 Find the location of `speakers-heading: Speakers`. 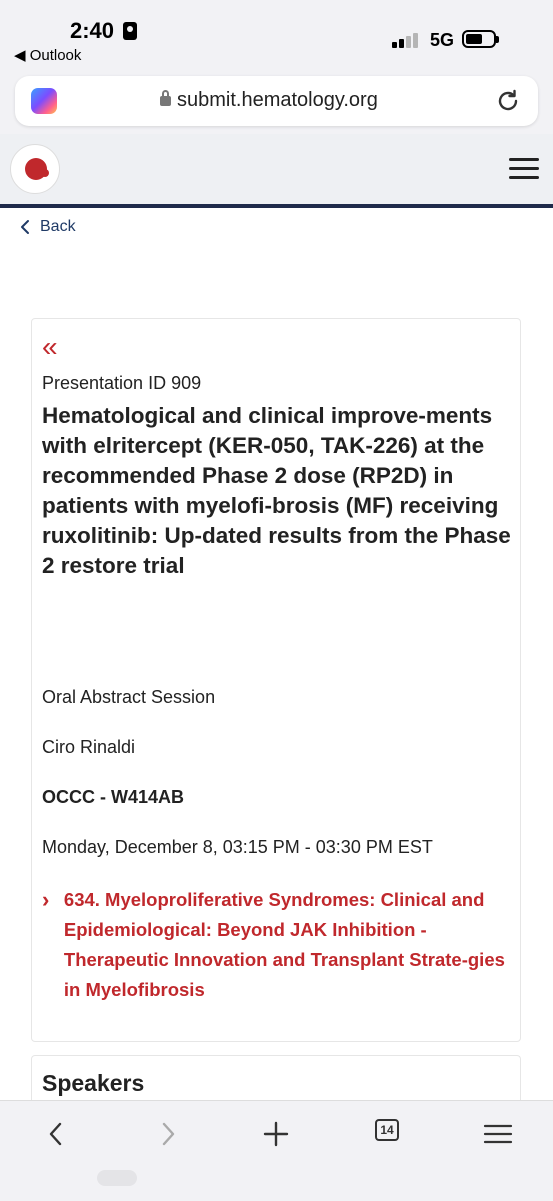

speakers-heading: Speakers is located at coordinates (93, 1083).